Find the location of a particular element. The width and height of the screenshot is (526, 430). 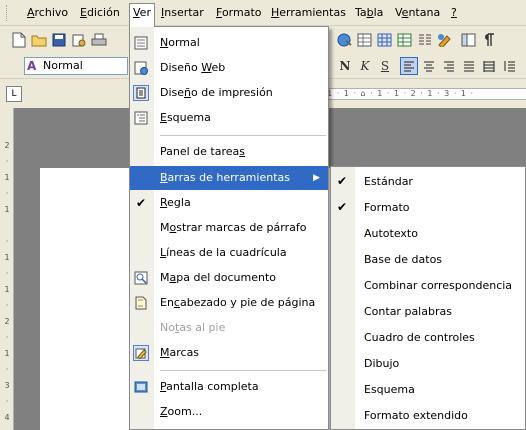

document-map-icon is located at coordinates (141, 278).